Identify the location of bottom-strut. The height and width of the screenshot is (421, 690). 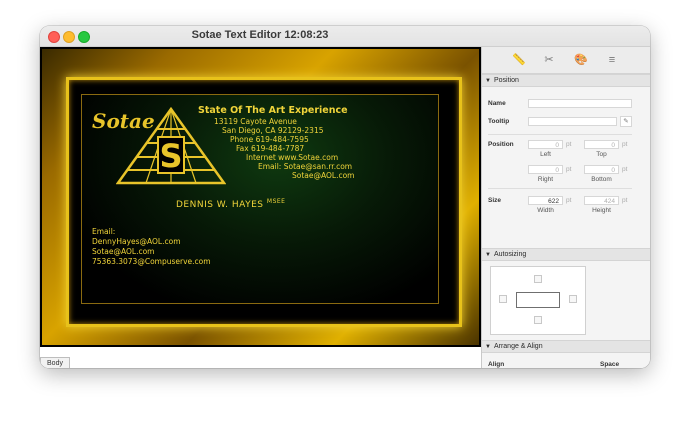
(538, 320).